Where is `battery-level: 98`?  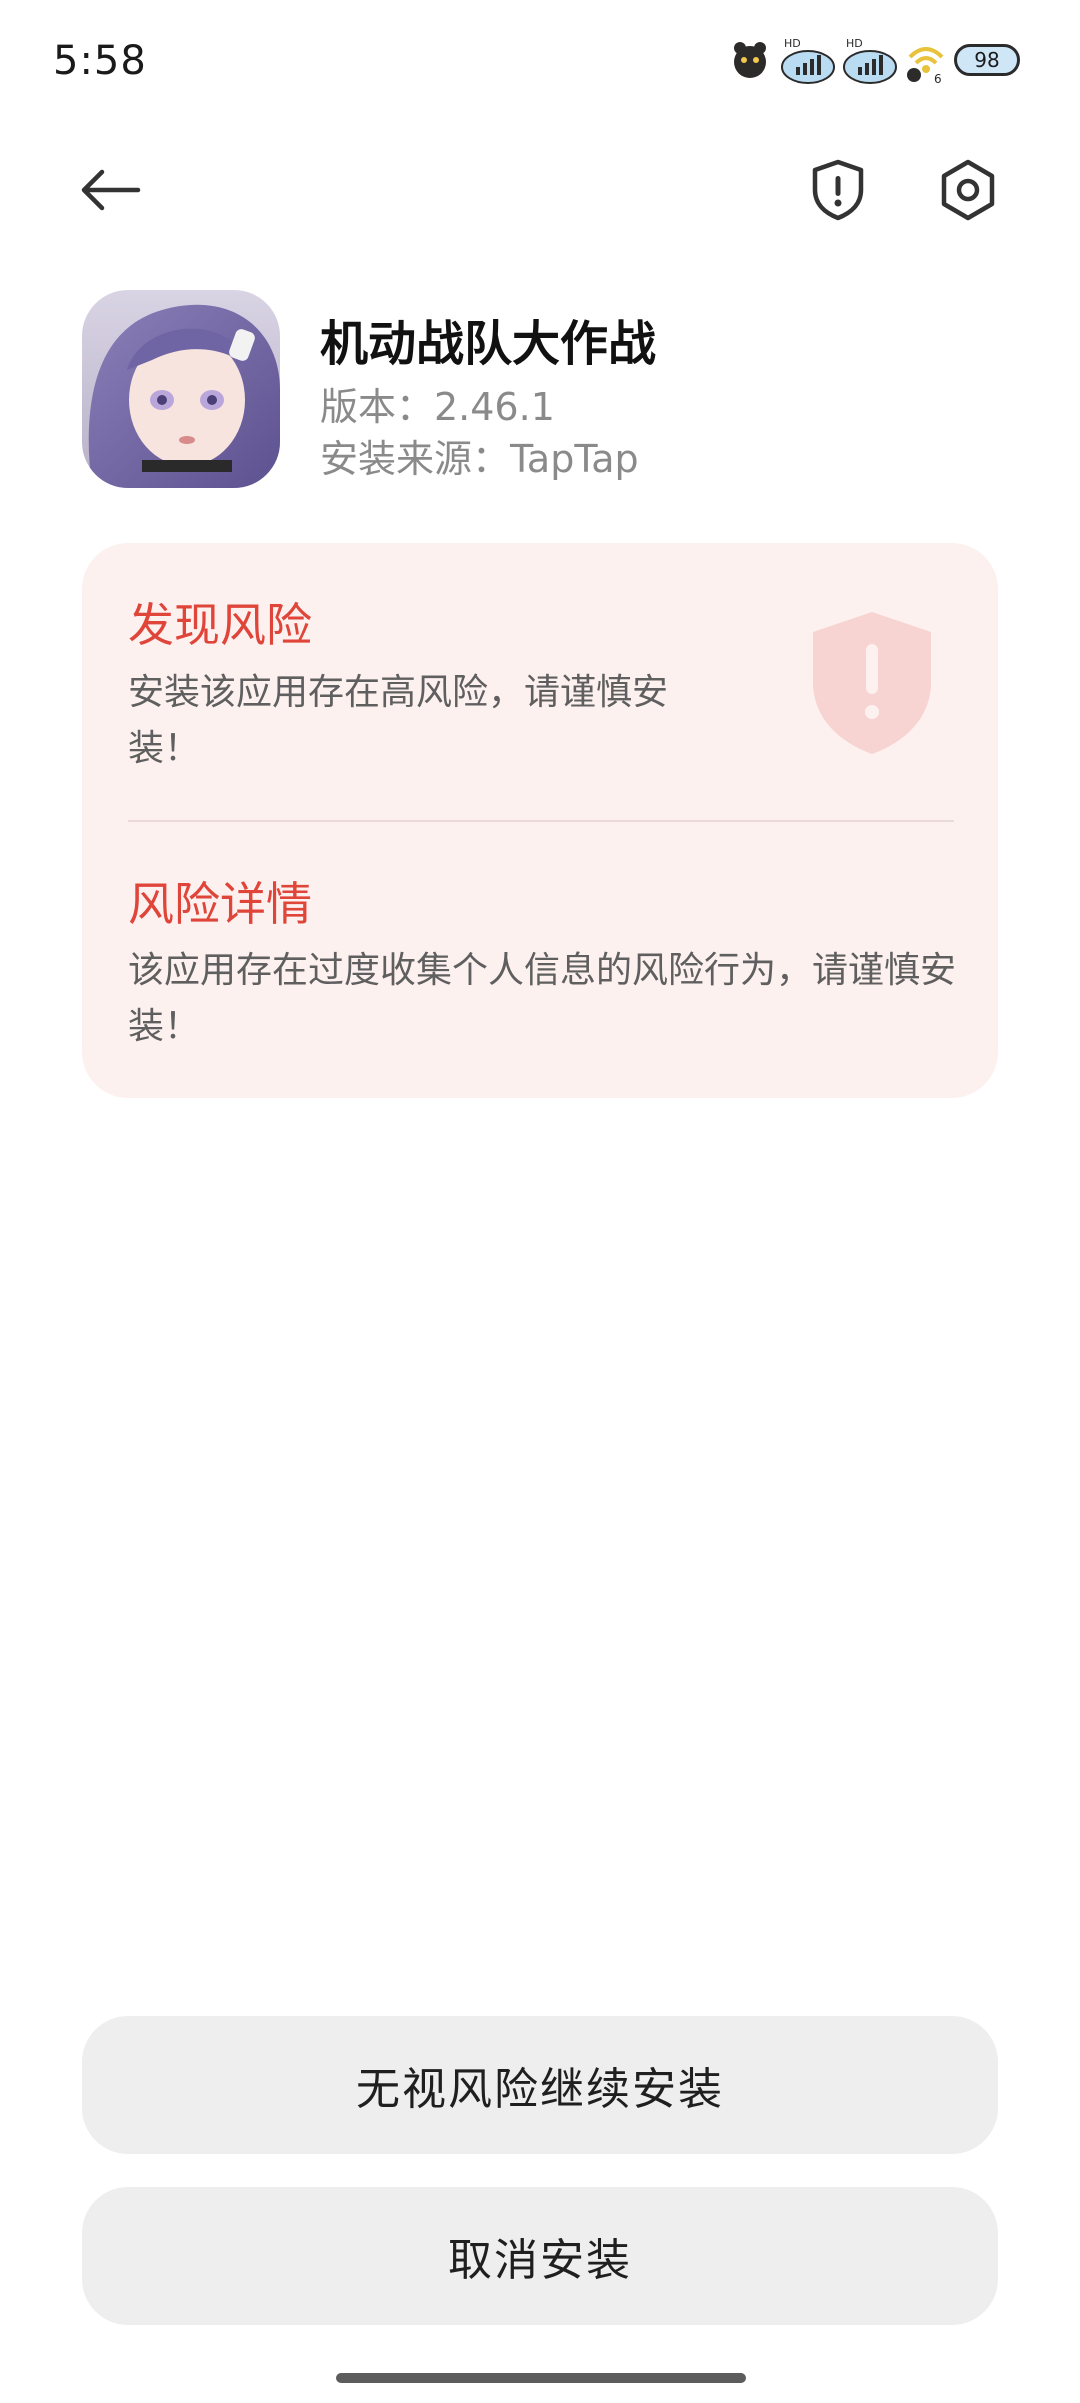
battery-level: 98 is located at coordinates (987, 60).